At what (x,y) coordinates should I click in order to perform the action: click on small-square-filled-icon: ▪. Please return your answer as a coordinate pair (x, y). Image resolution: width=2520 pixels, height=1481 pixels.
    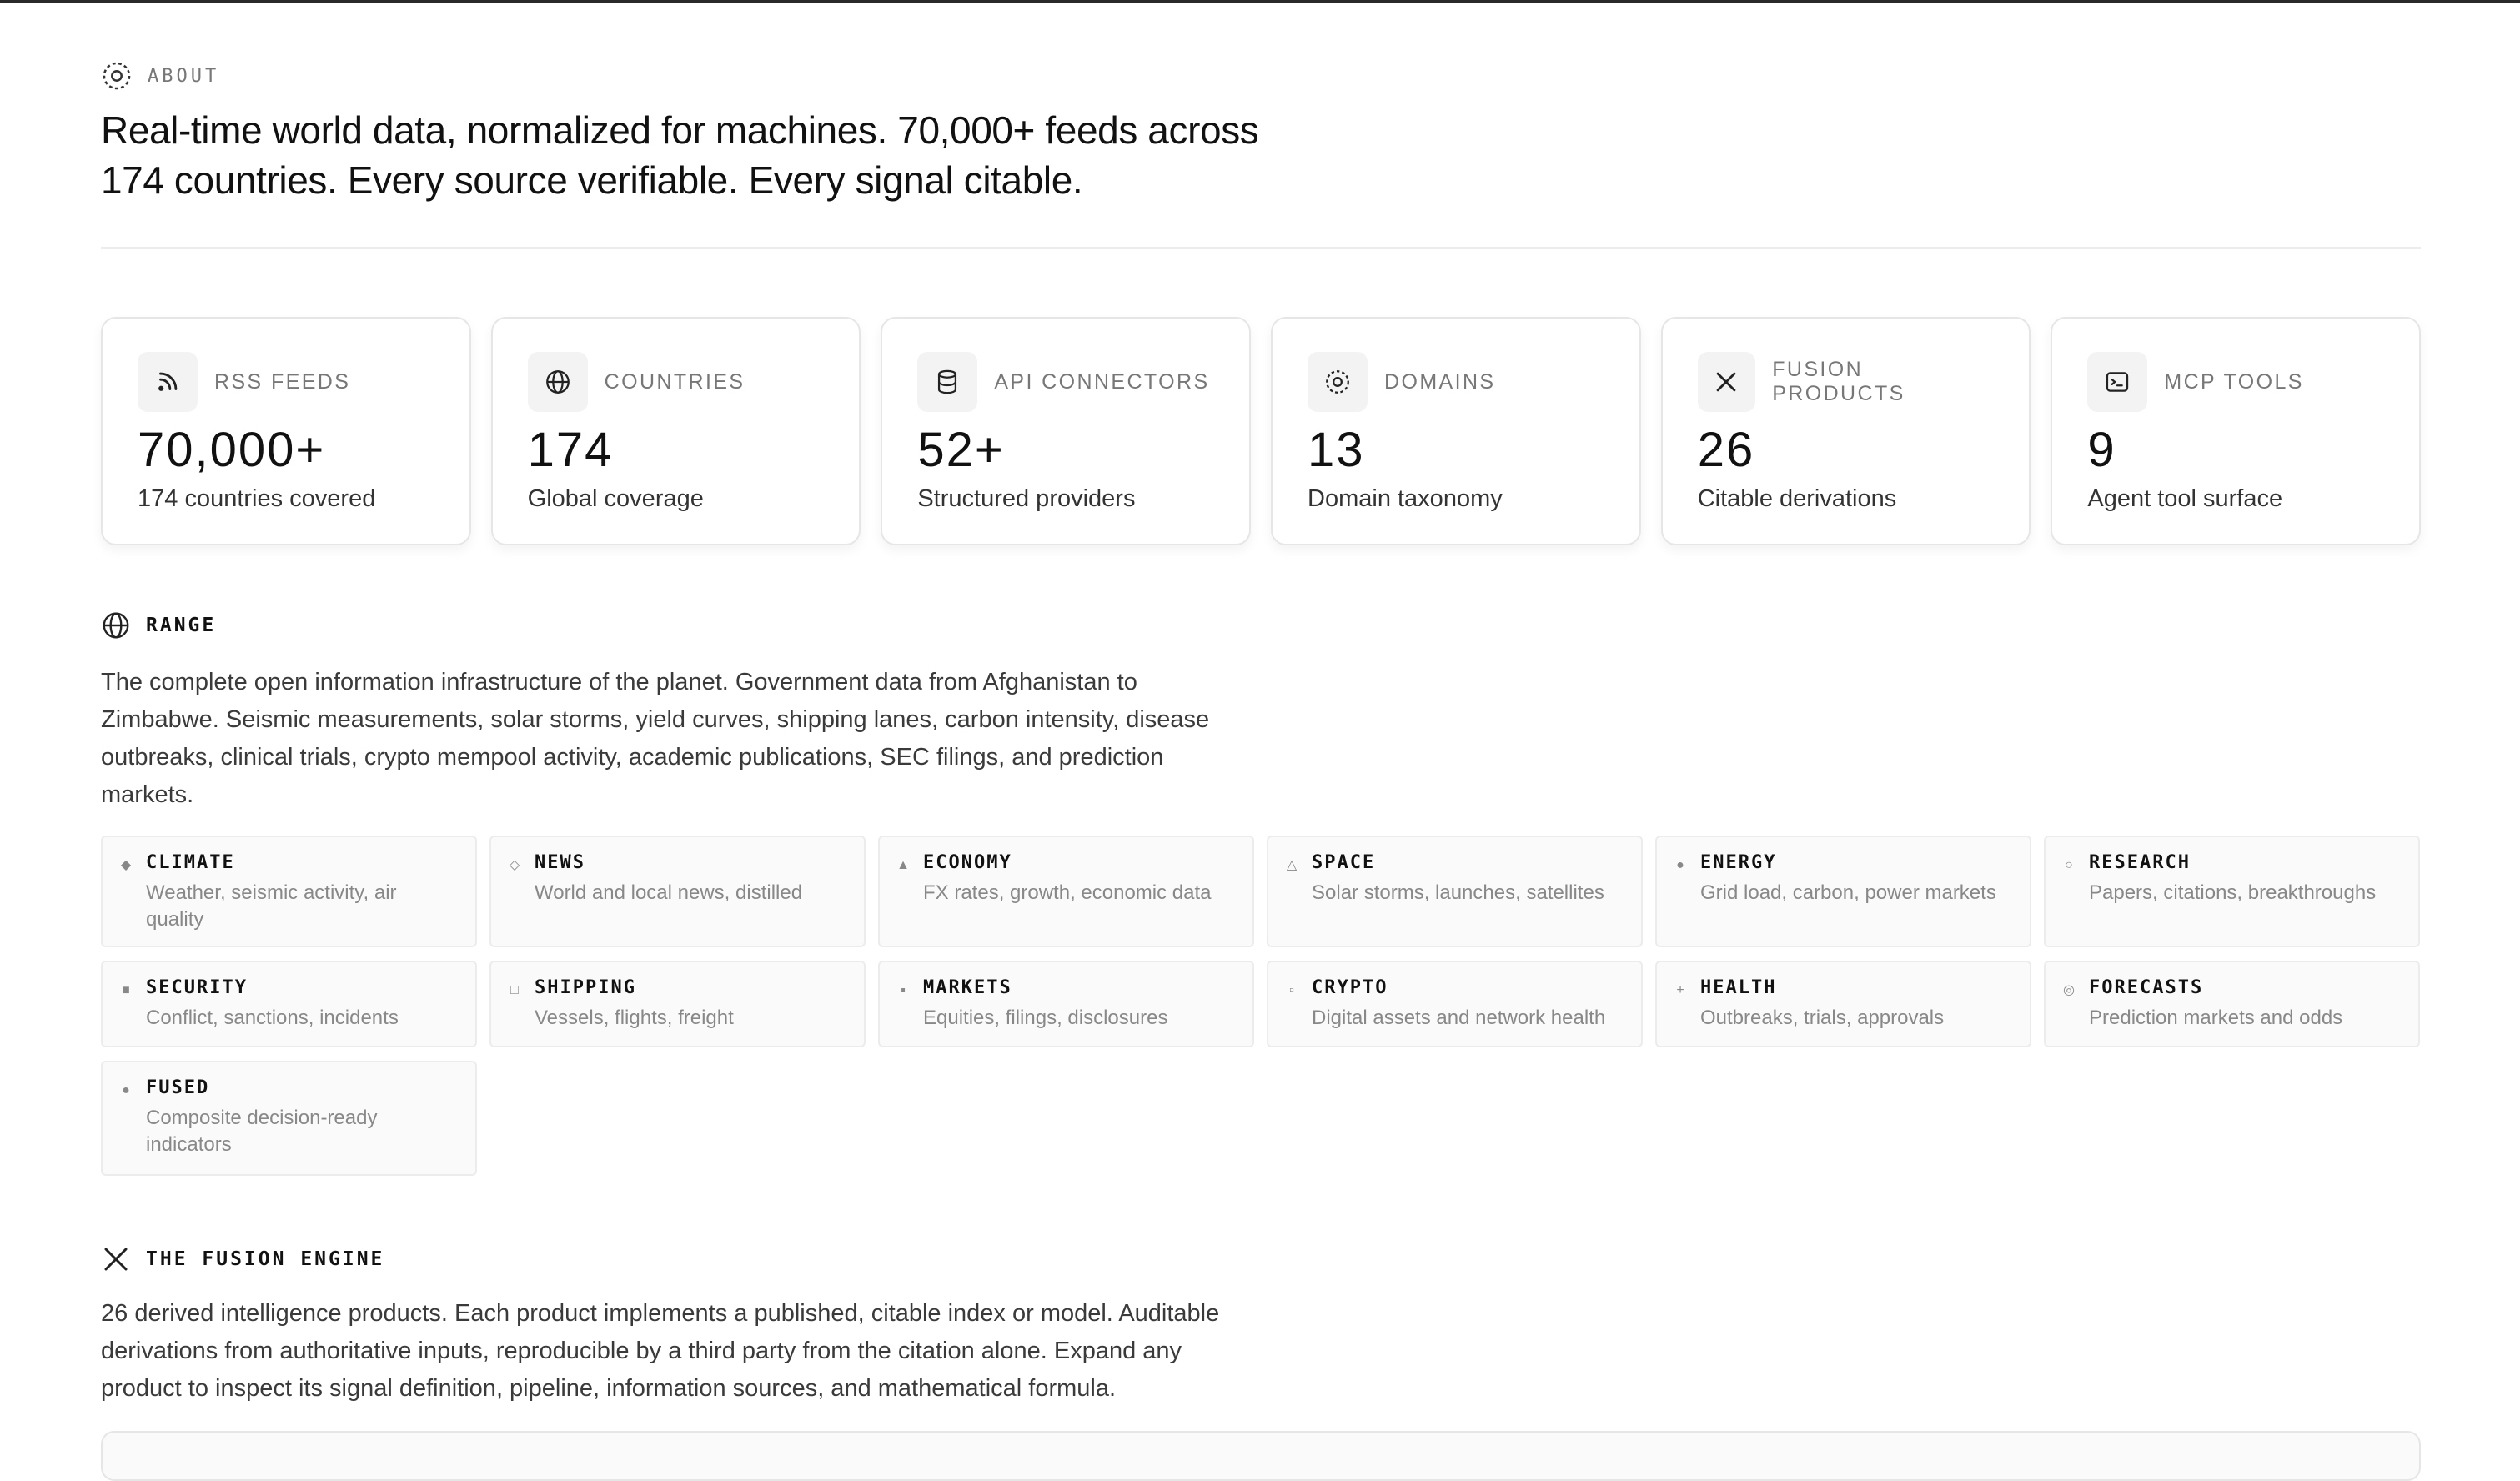
    Looking at the image, I should click on (903, 990).